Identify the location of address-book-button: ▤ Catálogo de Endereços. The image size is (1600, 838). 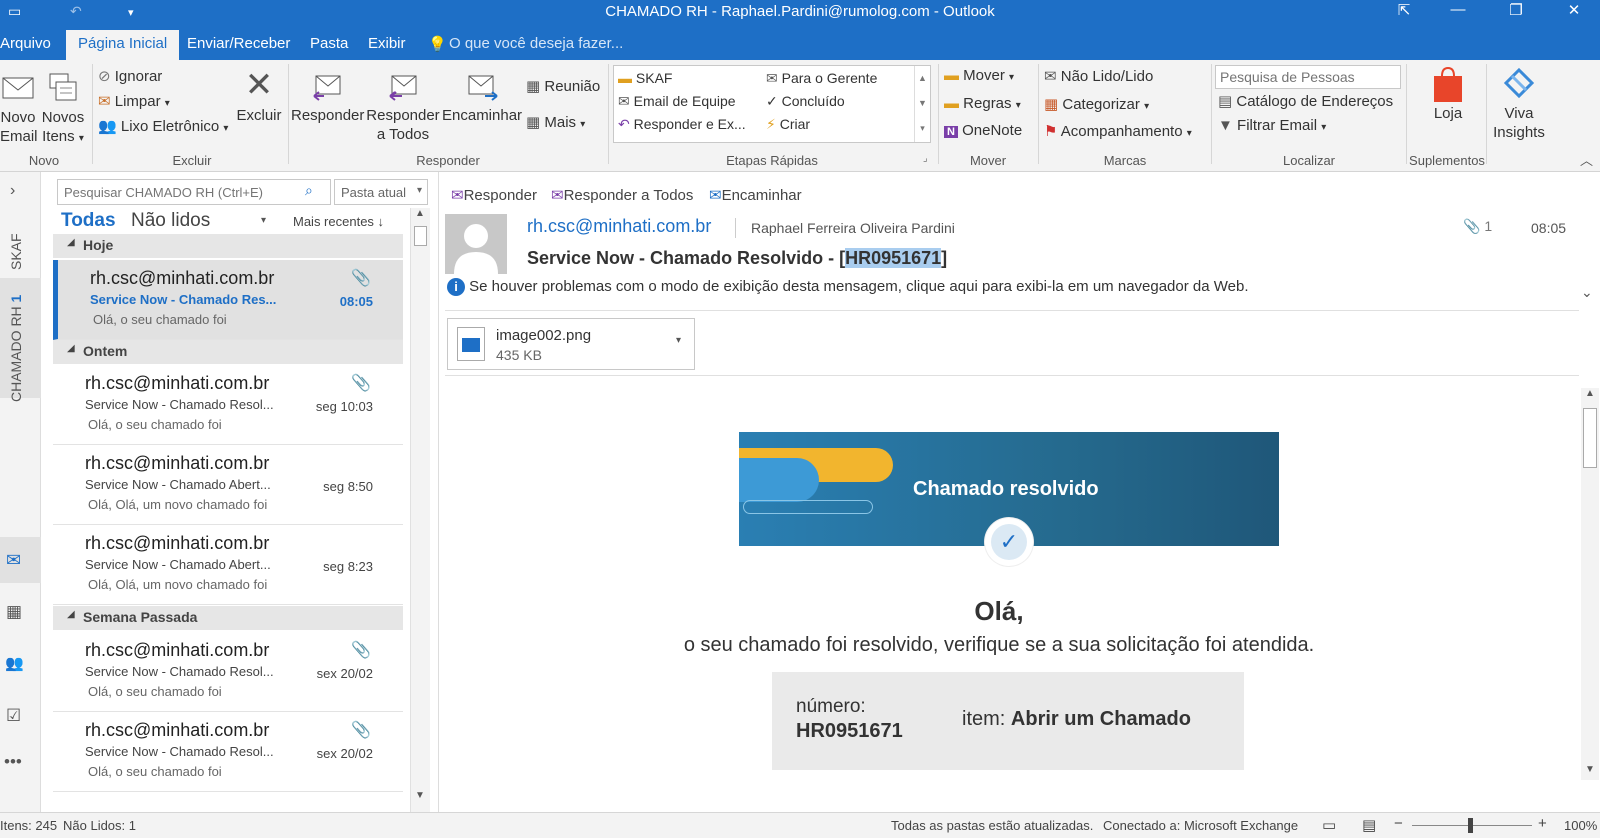
(1305, 101).